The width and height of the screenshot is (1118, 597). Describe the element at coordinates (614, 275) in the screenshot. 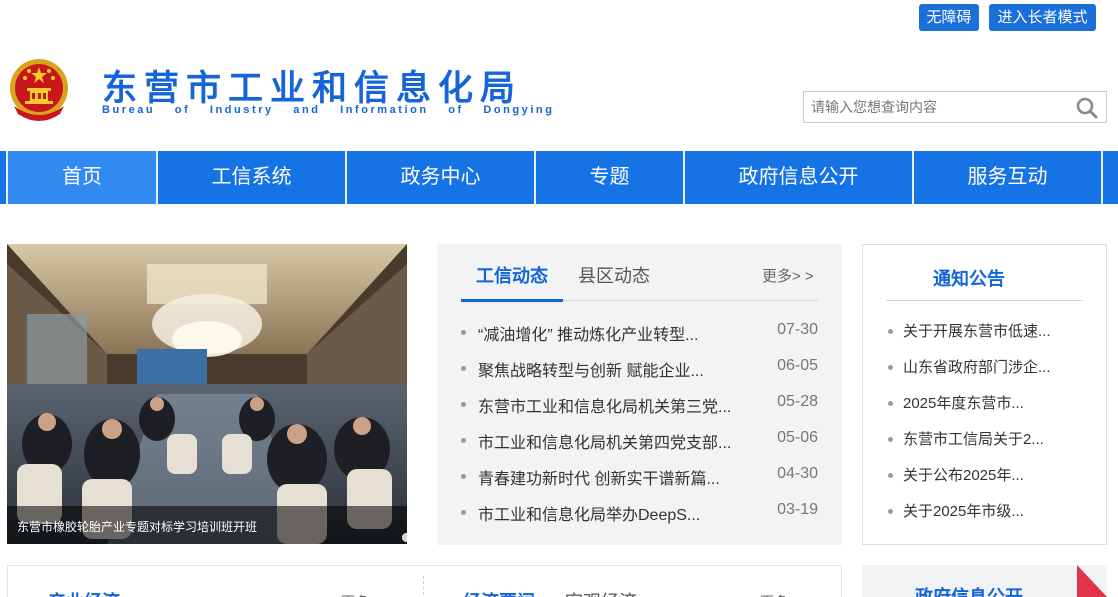

I see `tab-county-news: 县区动态` at that location.